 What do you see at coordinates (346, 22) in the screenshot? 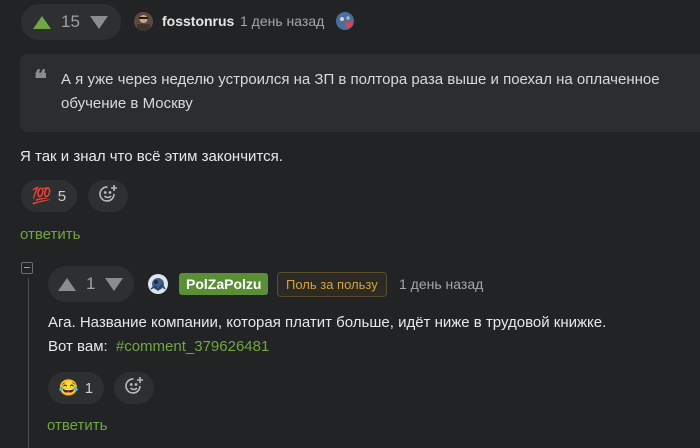
I see `heart-badge-icon` at bounding box center [346, 22].